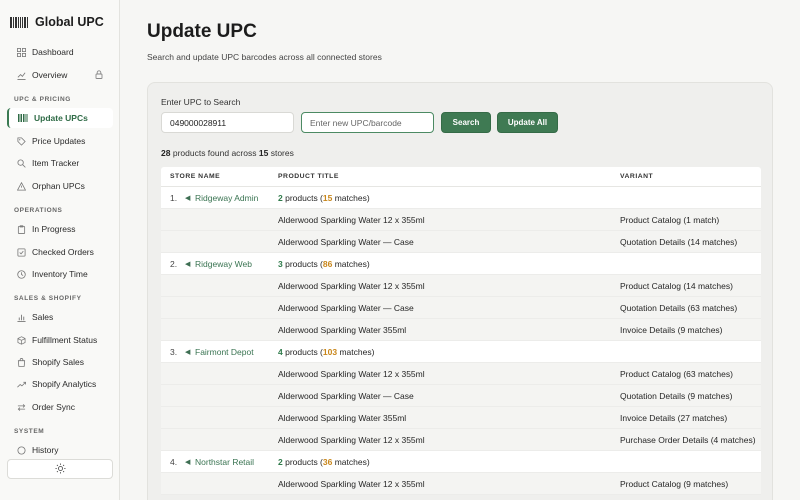  Describe the element at coordinates (174, 351) in the screenshot. I see `row-index: 3.` at that location.